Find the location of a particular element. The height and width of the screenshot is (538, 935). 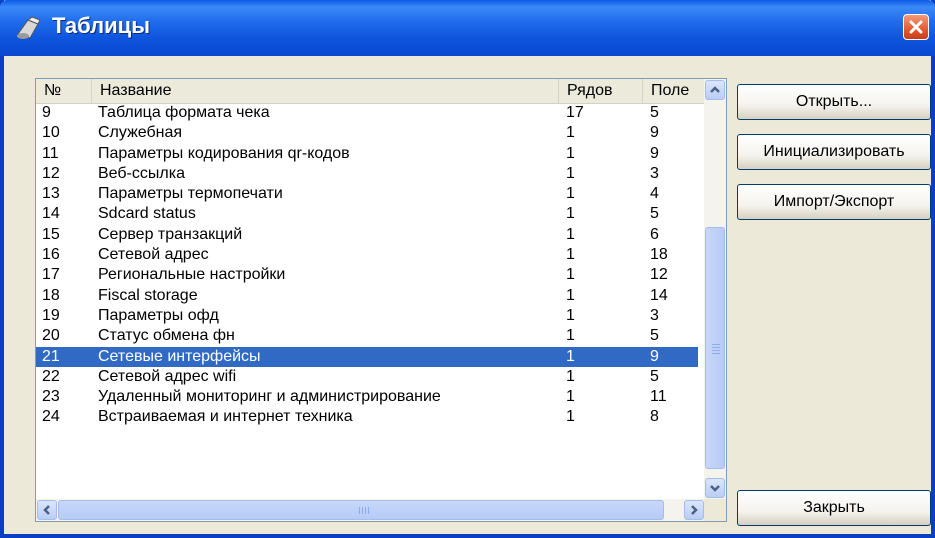

row-fields-count: 8 is located at coordinates (654, 417).